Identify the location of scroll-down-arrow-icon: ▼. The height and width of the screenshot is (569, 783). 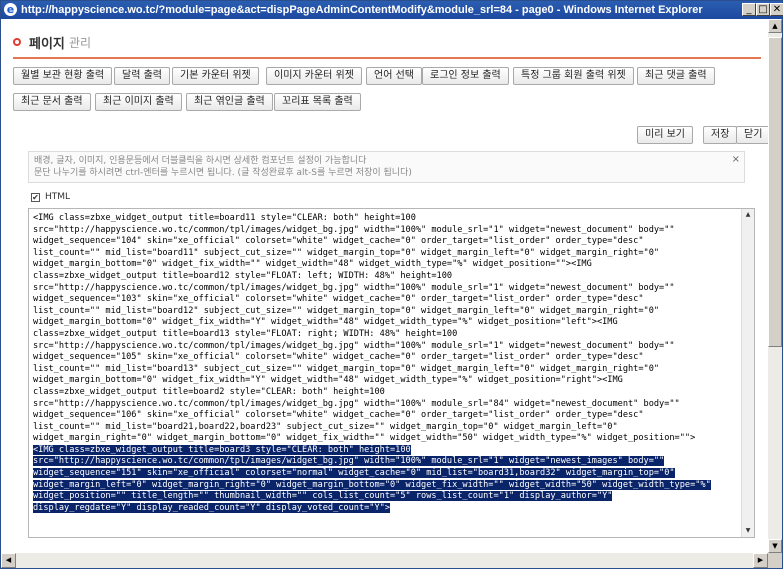
(748, 531).